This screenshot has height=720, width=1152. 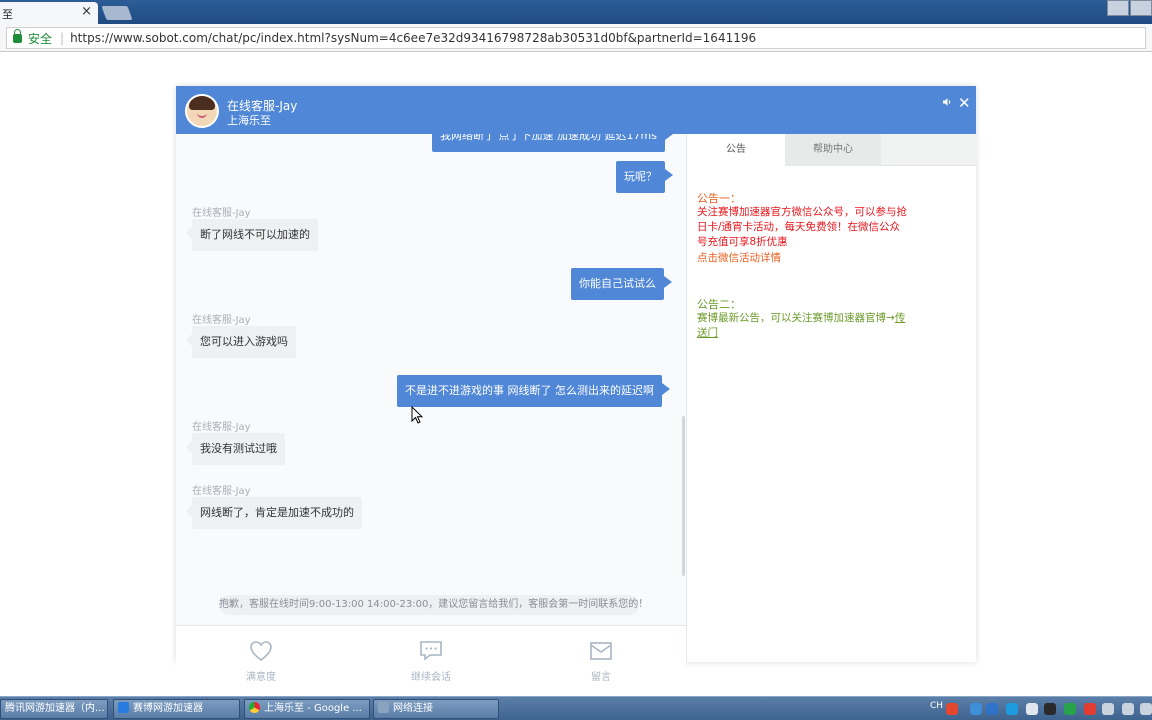 What do you see at coordinates (86, 11) in the screenshot?
I see `tab-close-icon: ×` at bounding box center [86, 11].